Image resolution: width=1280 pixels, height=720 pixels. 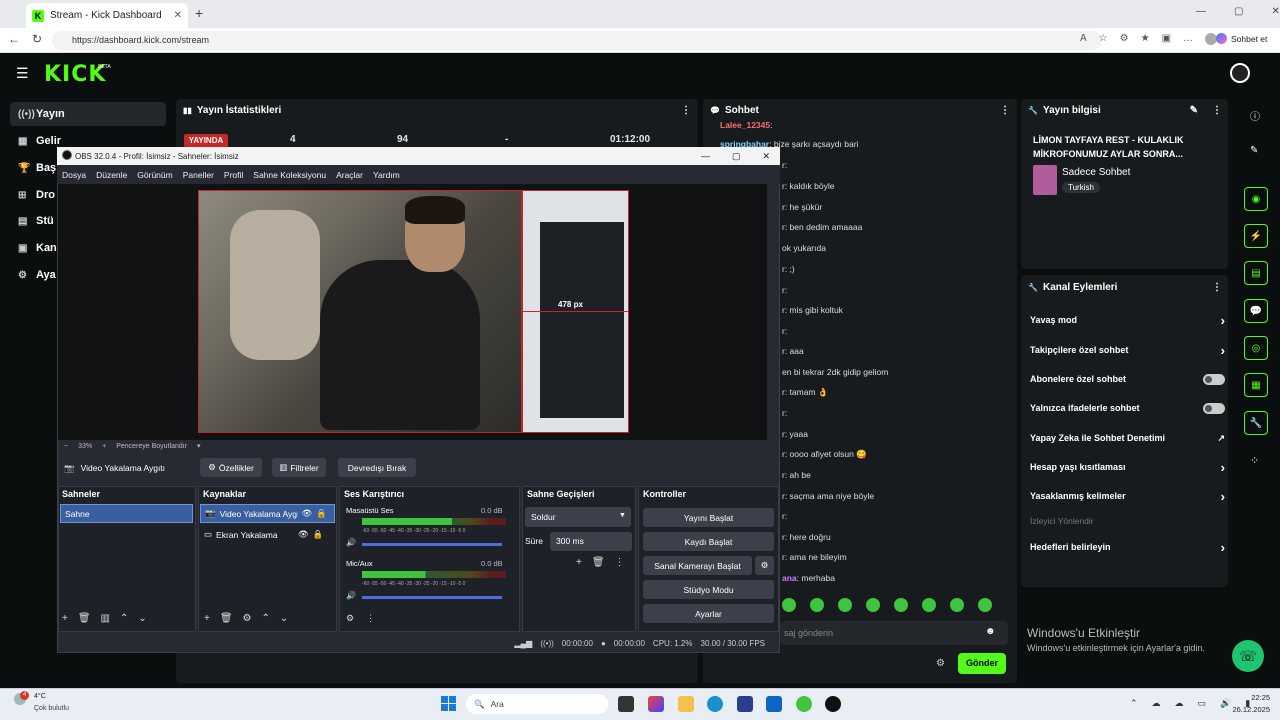 I want to click on tray-app-icon: ☁, so click(x=1156, y=703).